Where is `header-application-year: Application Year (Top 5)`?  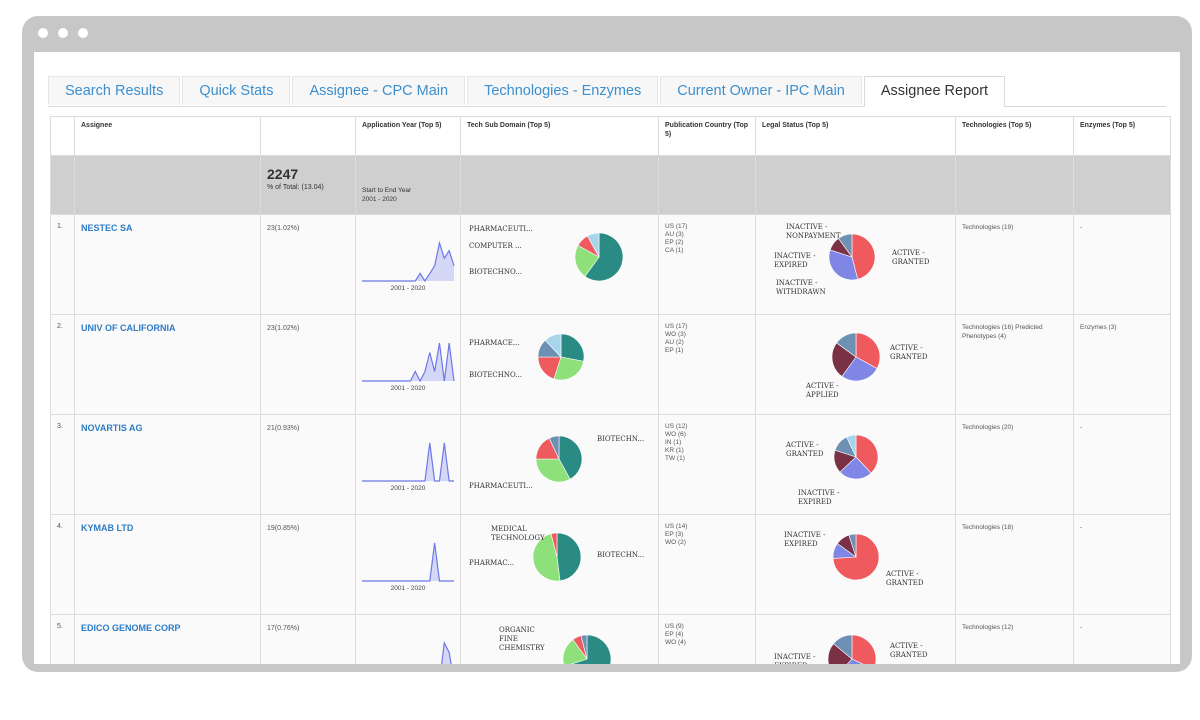 header-application-year: Application Year (Top 5) is located at coordinates (408, 136).